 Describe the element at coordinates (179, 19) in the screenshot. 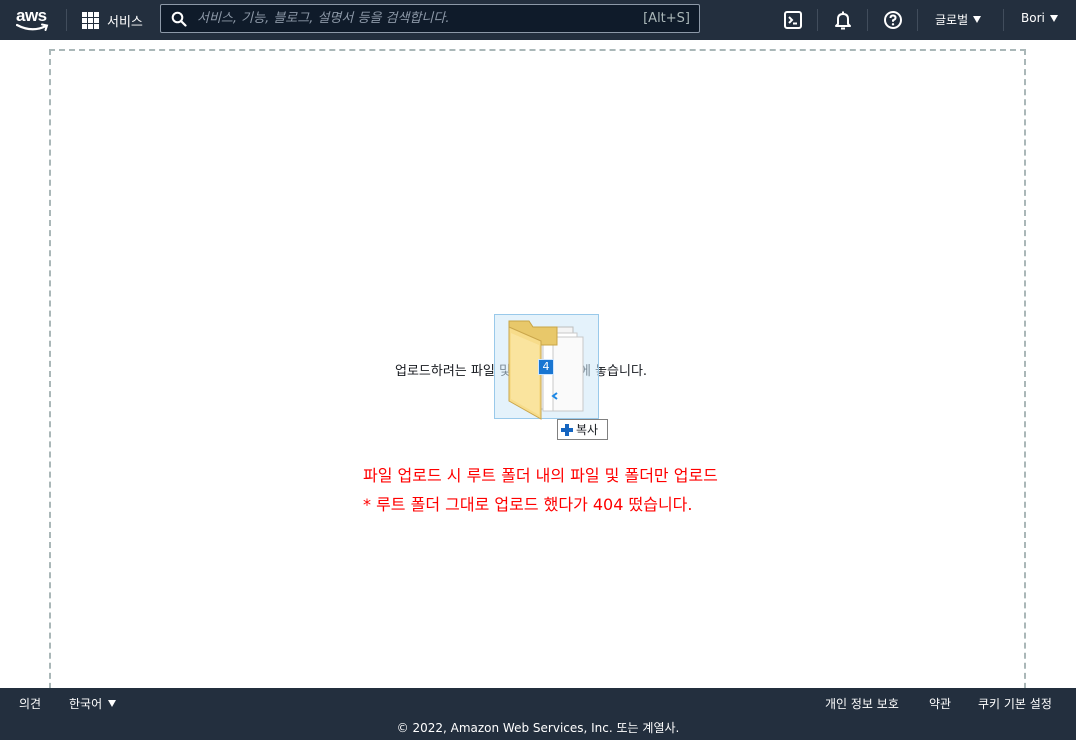

I see `search-icon` at that location.